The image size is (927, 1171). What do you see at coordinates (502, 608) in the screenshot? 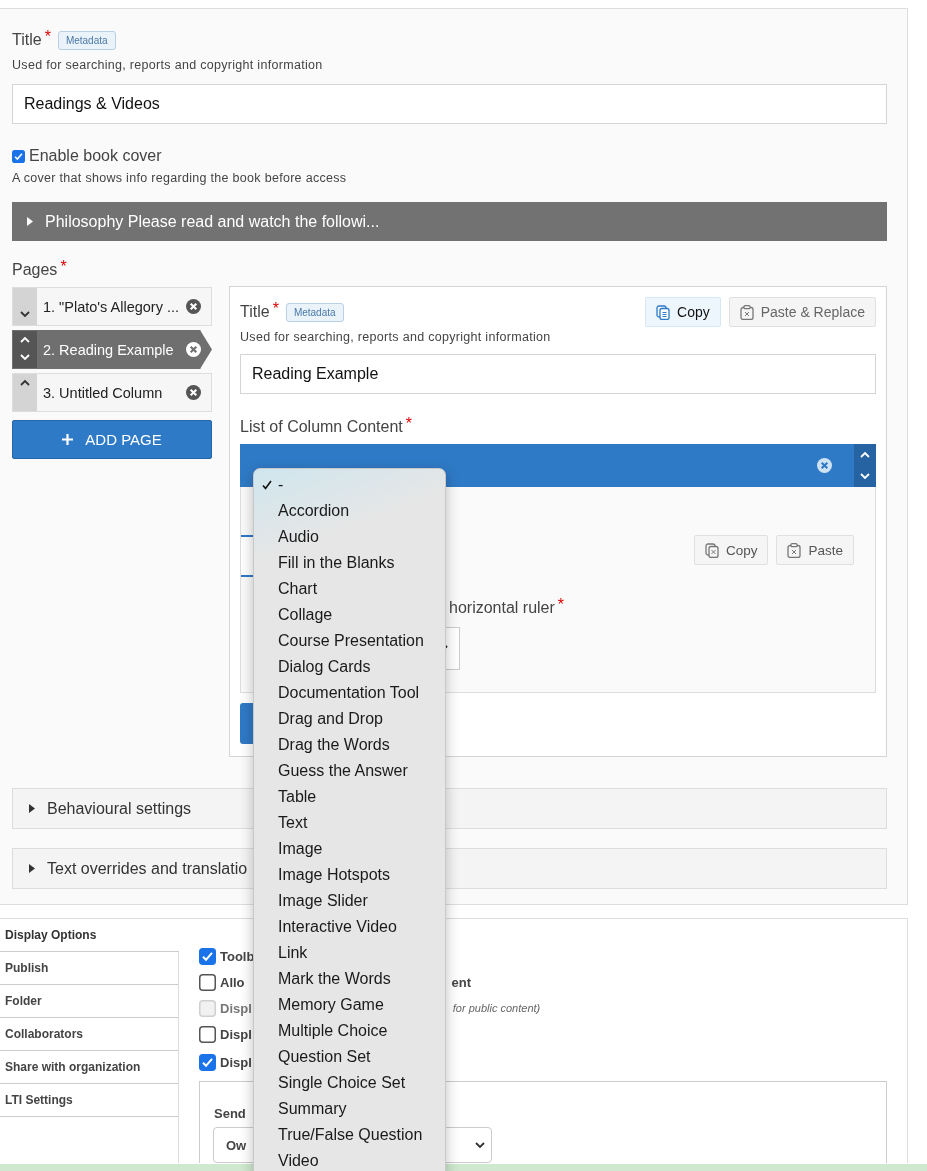
I see `field-label: horizontal ruler` at bounding box center [502, 608].